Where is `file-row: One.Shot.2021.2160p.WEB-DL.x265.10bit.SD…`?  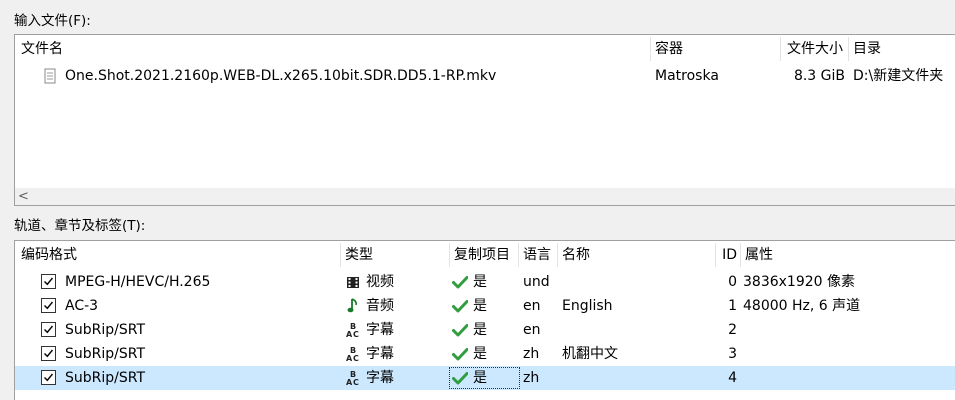
file-row: One.Shot.2021.2160p.WEB-DL.x265.10bit.SD… is located at coordinates (485, 76).